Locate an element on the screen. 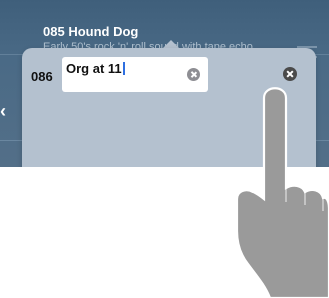 The height and width of the screenshot is (298, 329). name-input-value: Org at 11 is located at coordinates (95, 68).